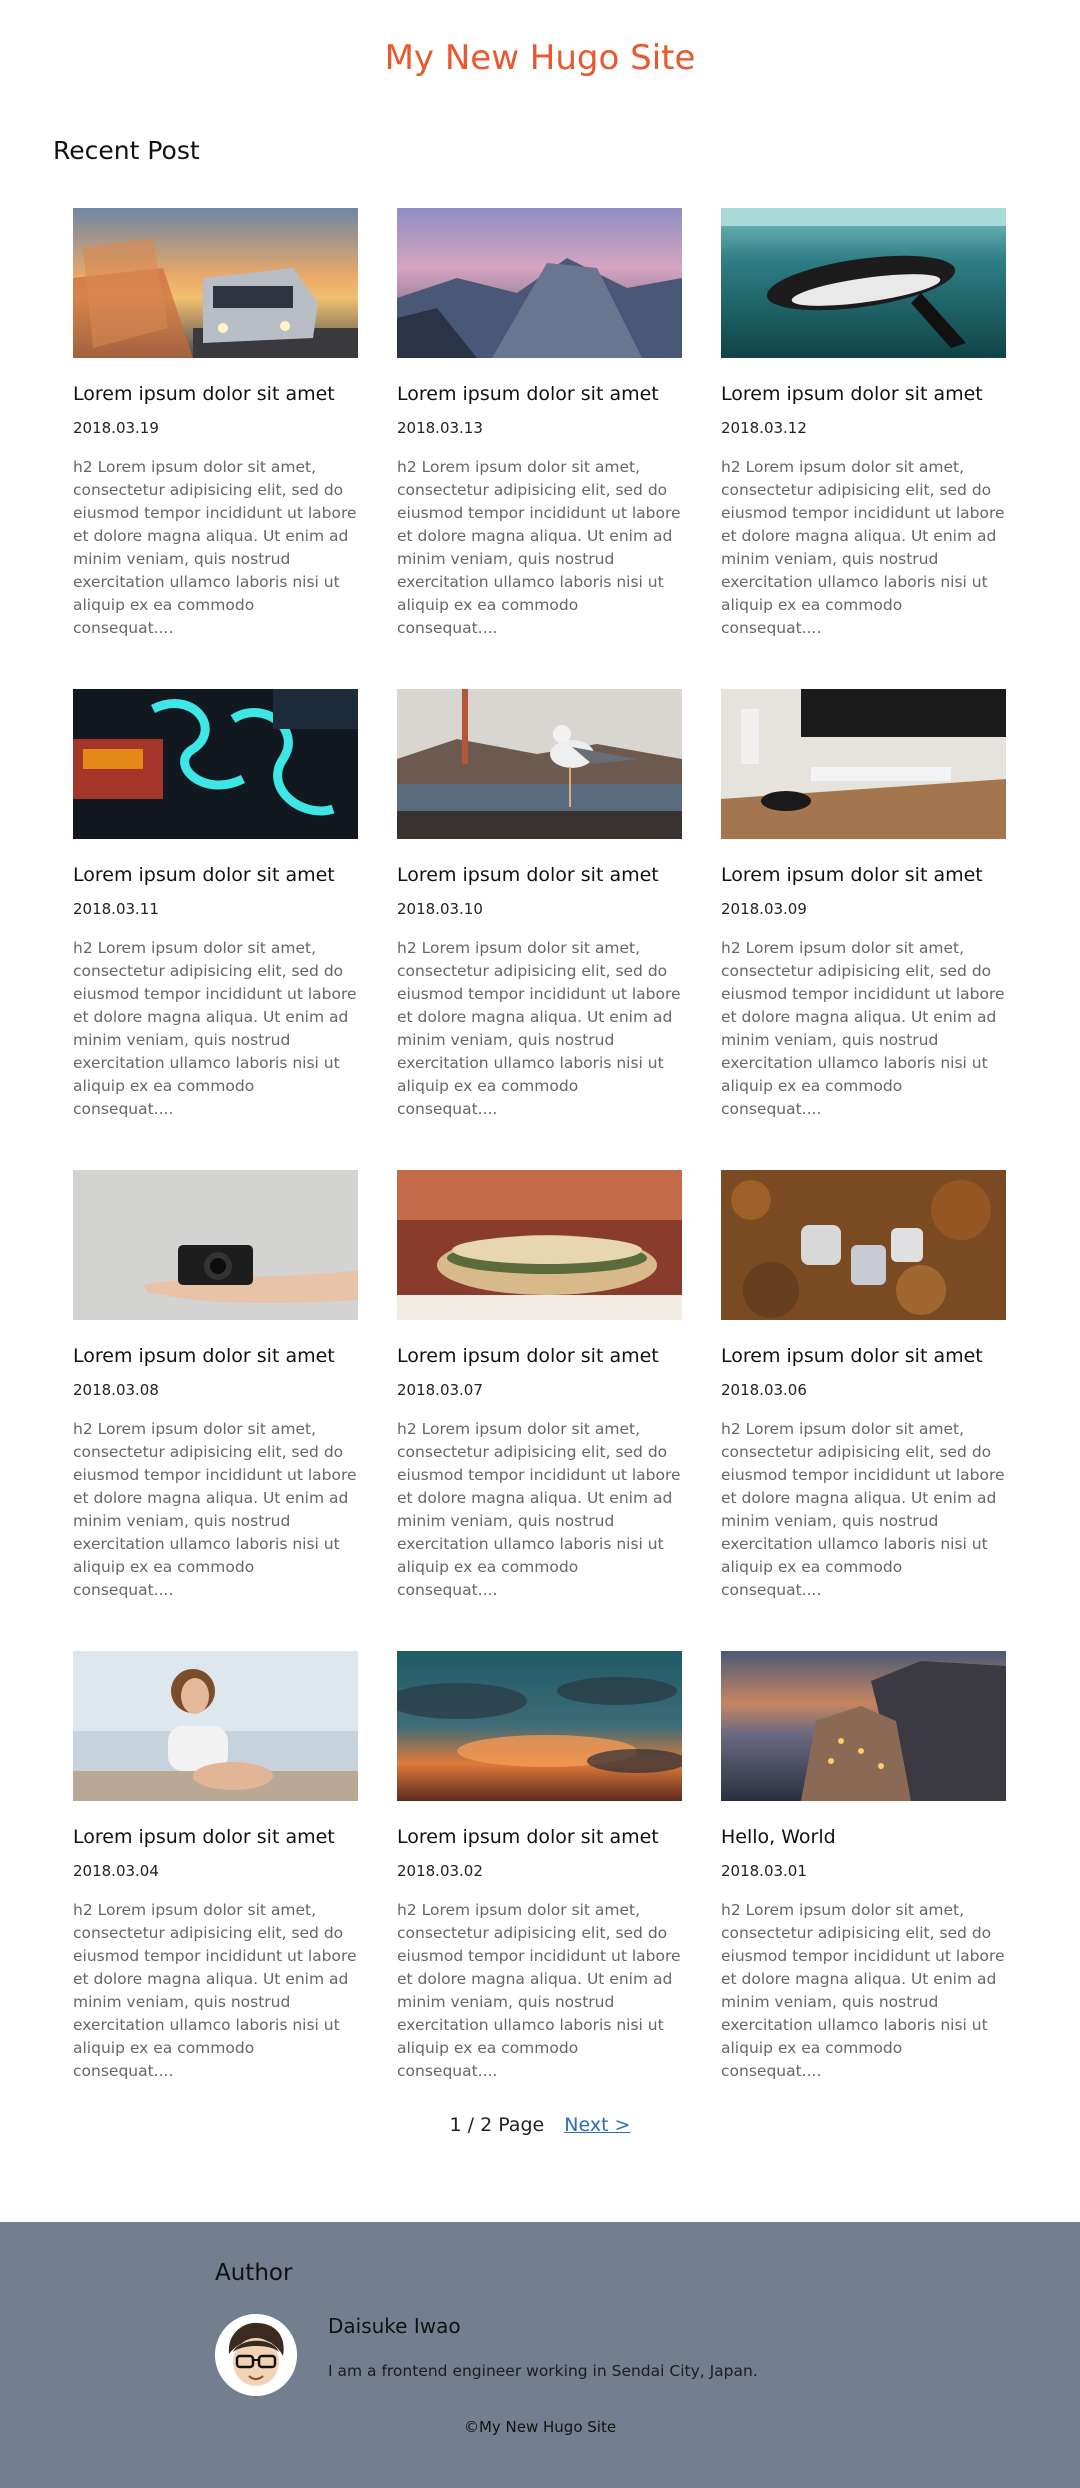  Describe the element at coordinates (540, 58) in the screenshot. I see `site-title-link: My New Hugo Site` at that location.